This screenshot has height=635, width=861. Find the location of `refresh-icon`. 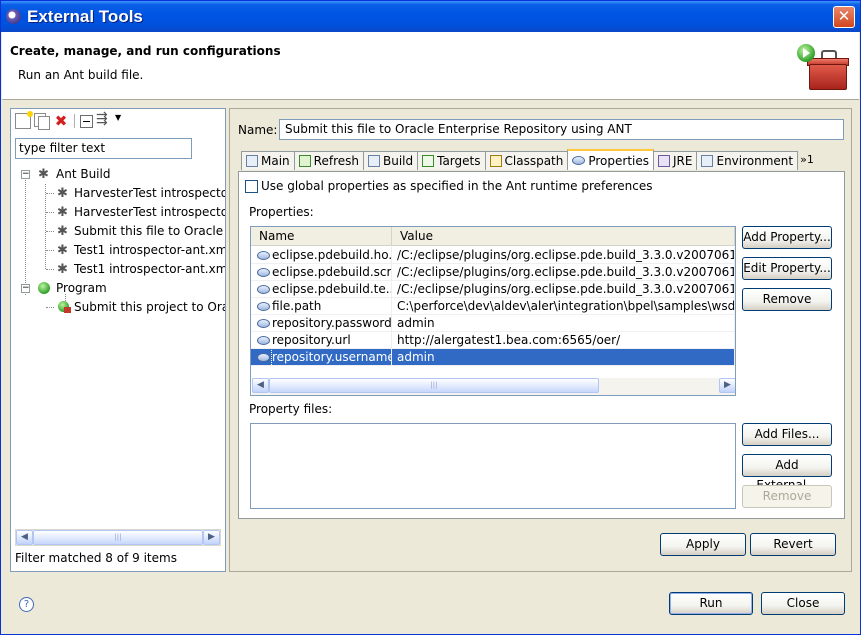

refresh-icon is located at coordinates (304, 161).